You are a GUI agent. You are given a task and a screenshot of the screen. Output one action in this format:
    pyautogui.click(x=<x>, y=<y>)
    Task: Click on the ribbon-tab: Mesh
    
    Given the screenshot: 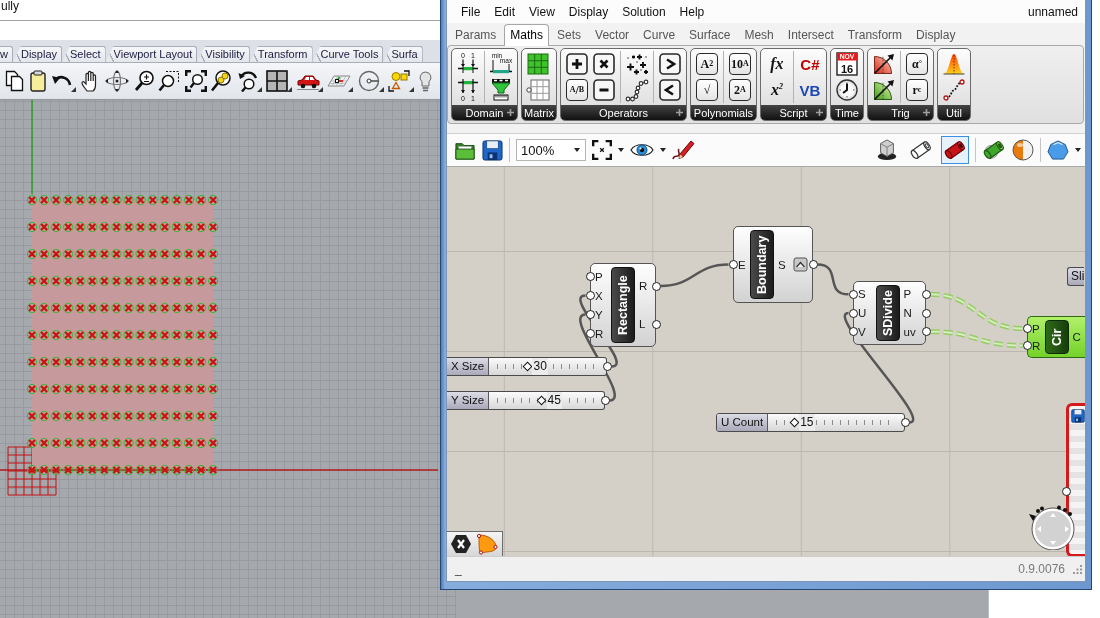 What is the action you would take?
    pyautogui.click(x=759, y=35)
    